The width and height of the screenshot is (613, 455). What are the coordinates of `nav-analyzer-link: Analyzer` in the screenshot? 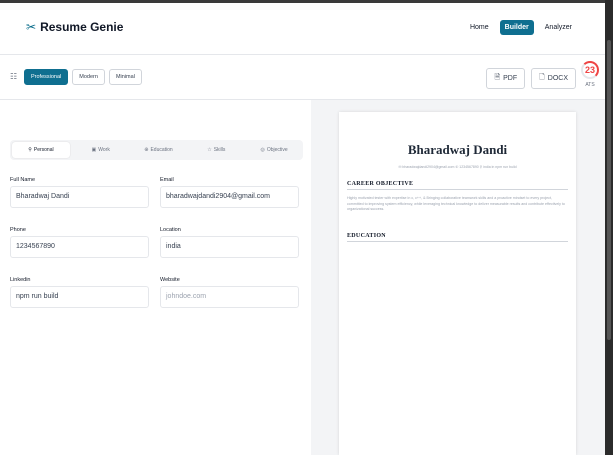 It's located at (558, 27).